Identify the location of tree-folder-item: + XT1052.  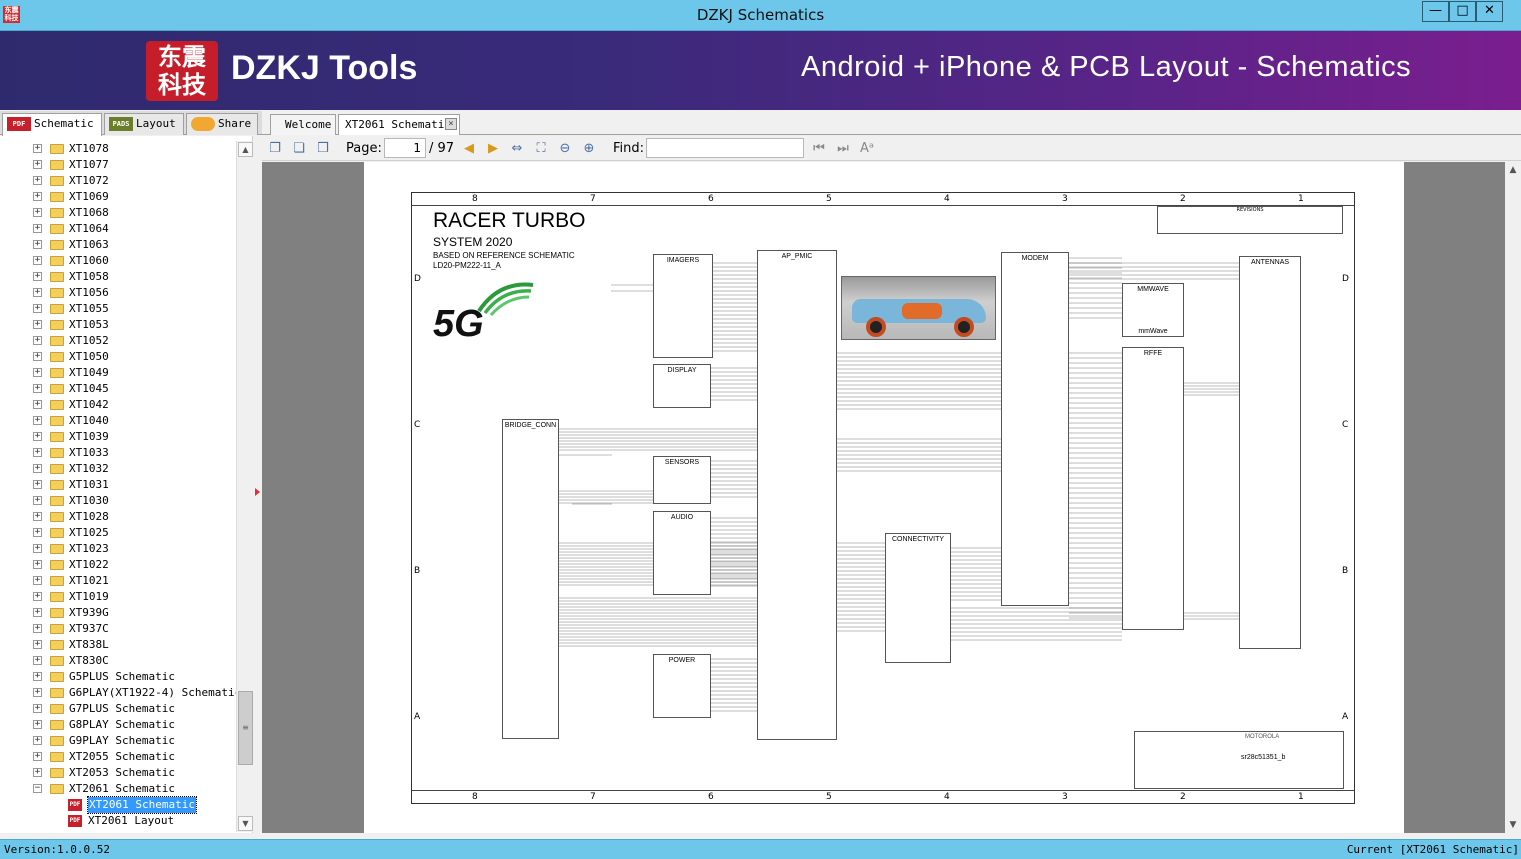
(117, 341).